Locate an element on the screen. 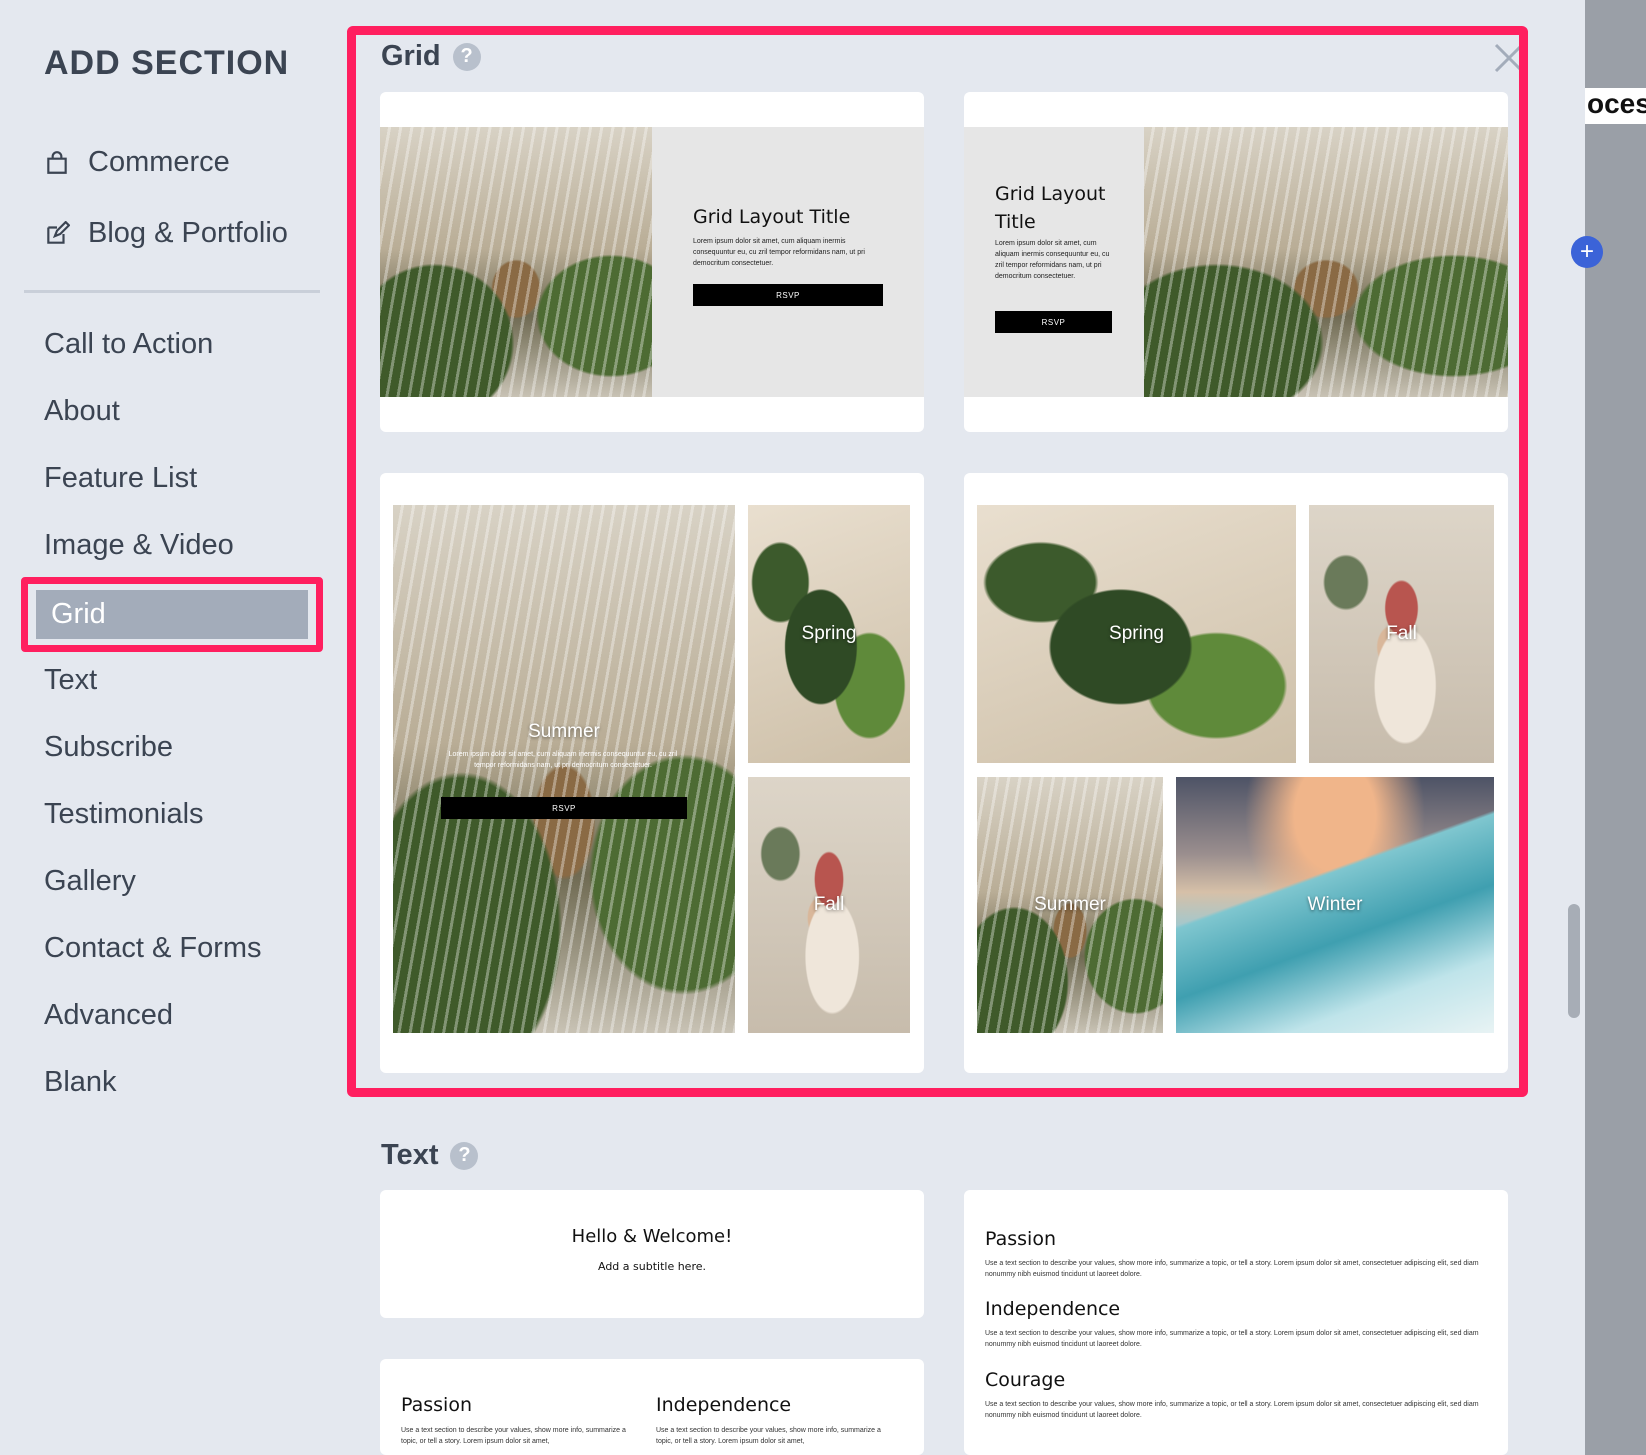  sidebar-item-advanced: Advanced is located at coordinates (108, 1015).